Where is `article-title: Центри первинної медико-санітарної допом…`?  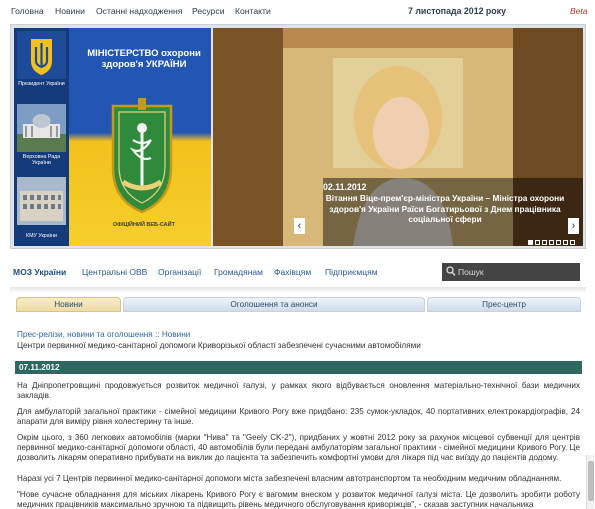
article-title: Центри первинної медико-санітарної допом… is located at coordinates (219, 345).